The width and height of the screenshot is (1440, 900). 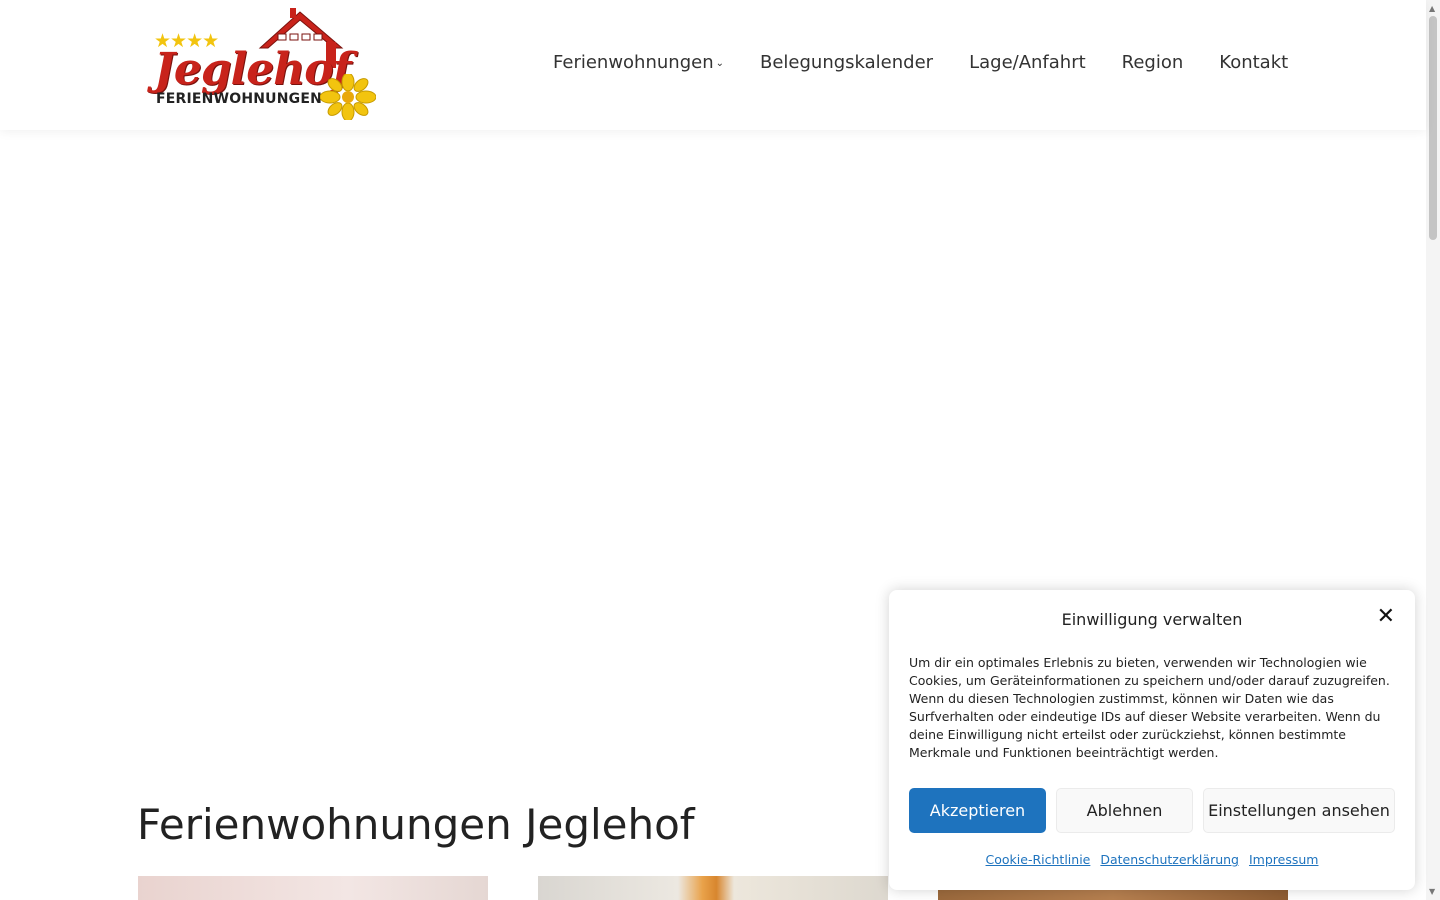 I want to click on nav-item-kontakt: Kontakt, so click(x=1253, y=62).